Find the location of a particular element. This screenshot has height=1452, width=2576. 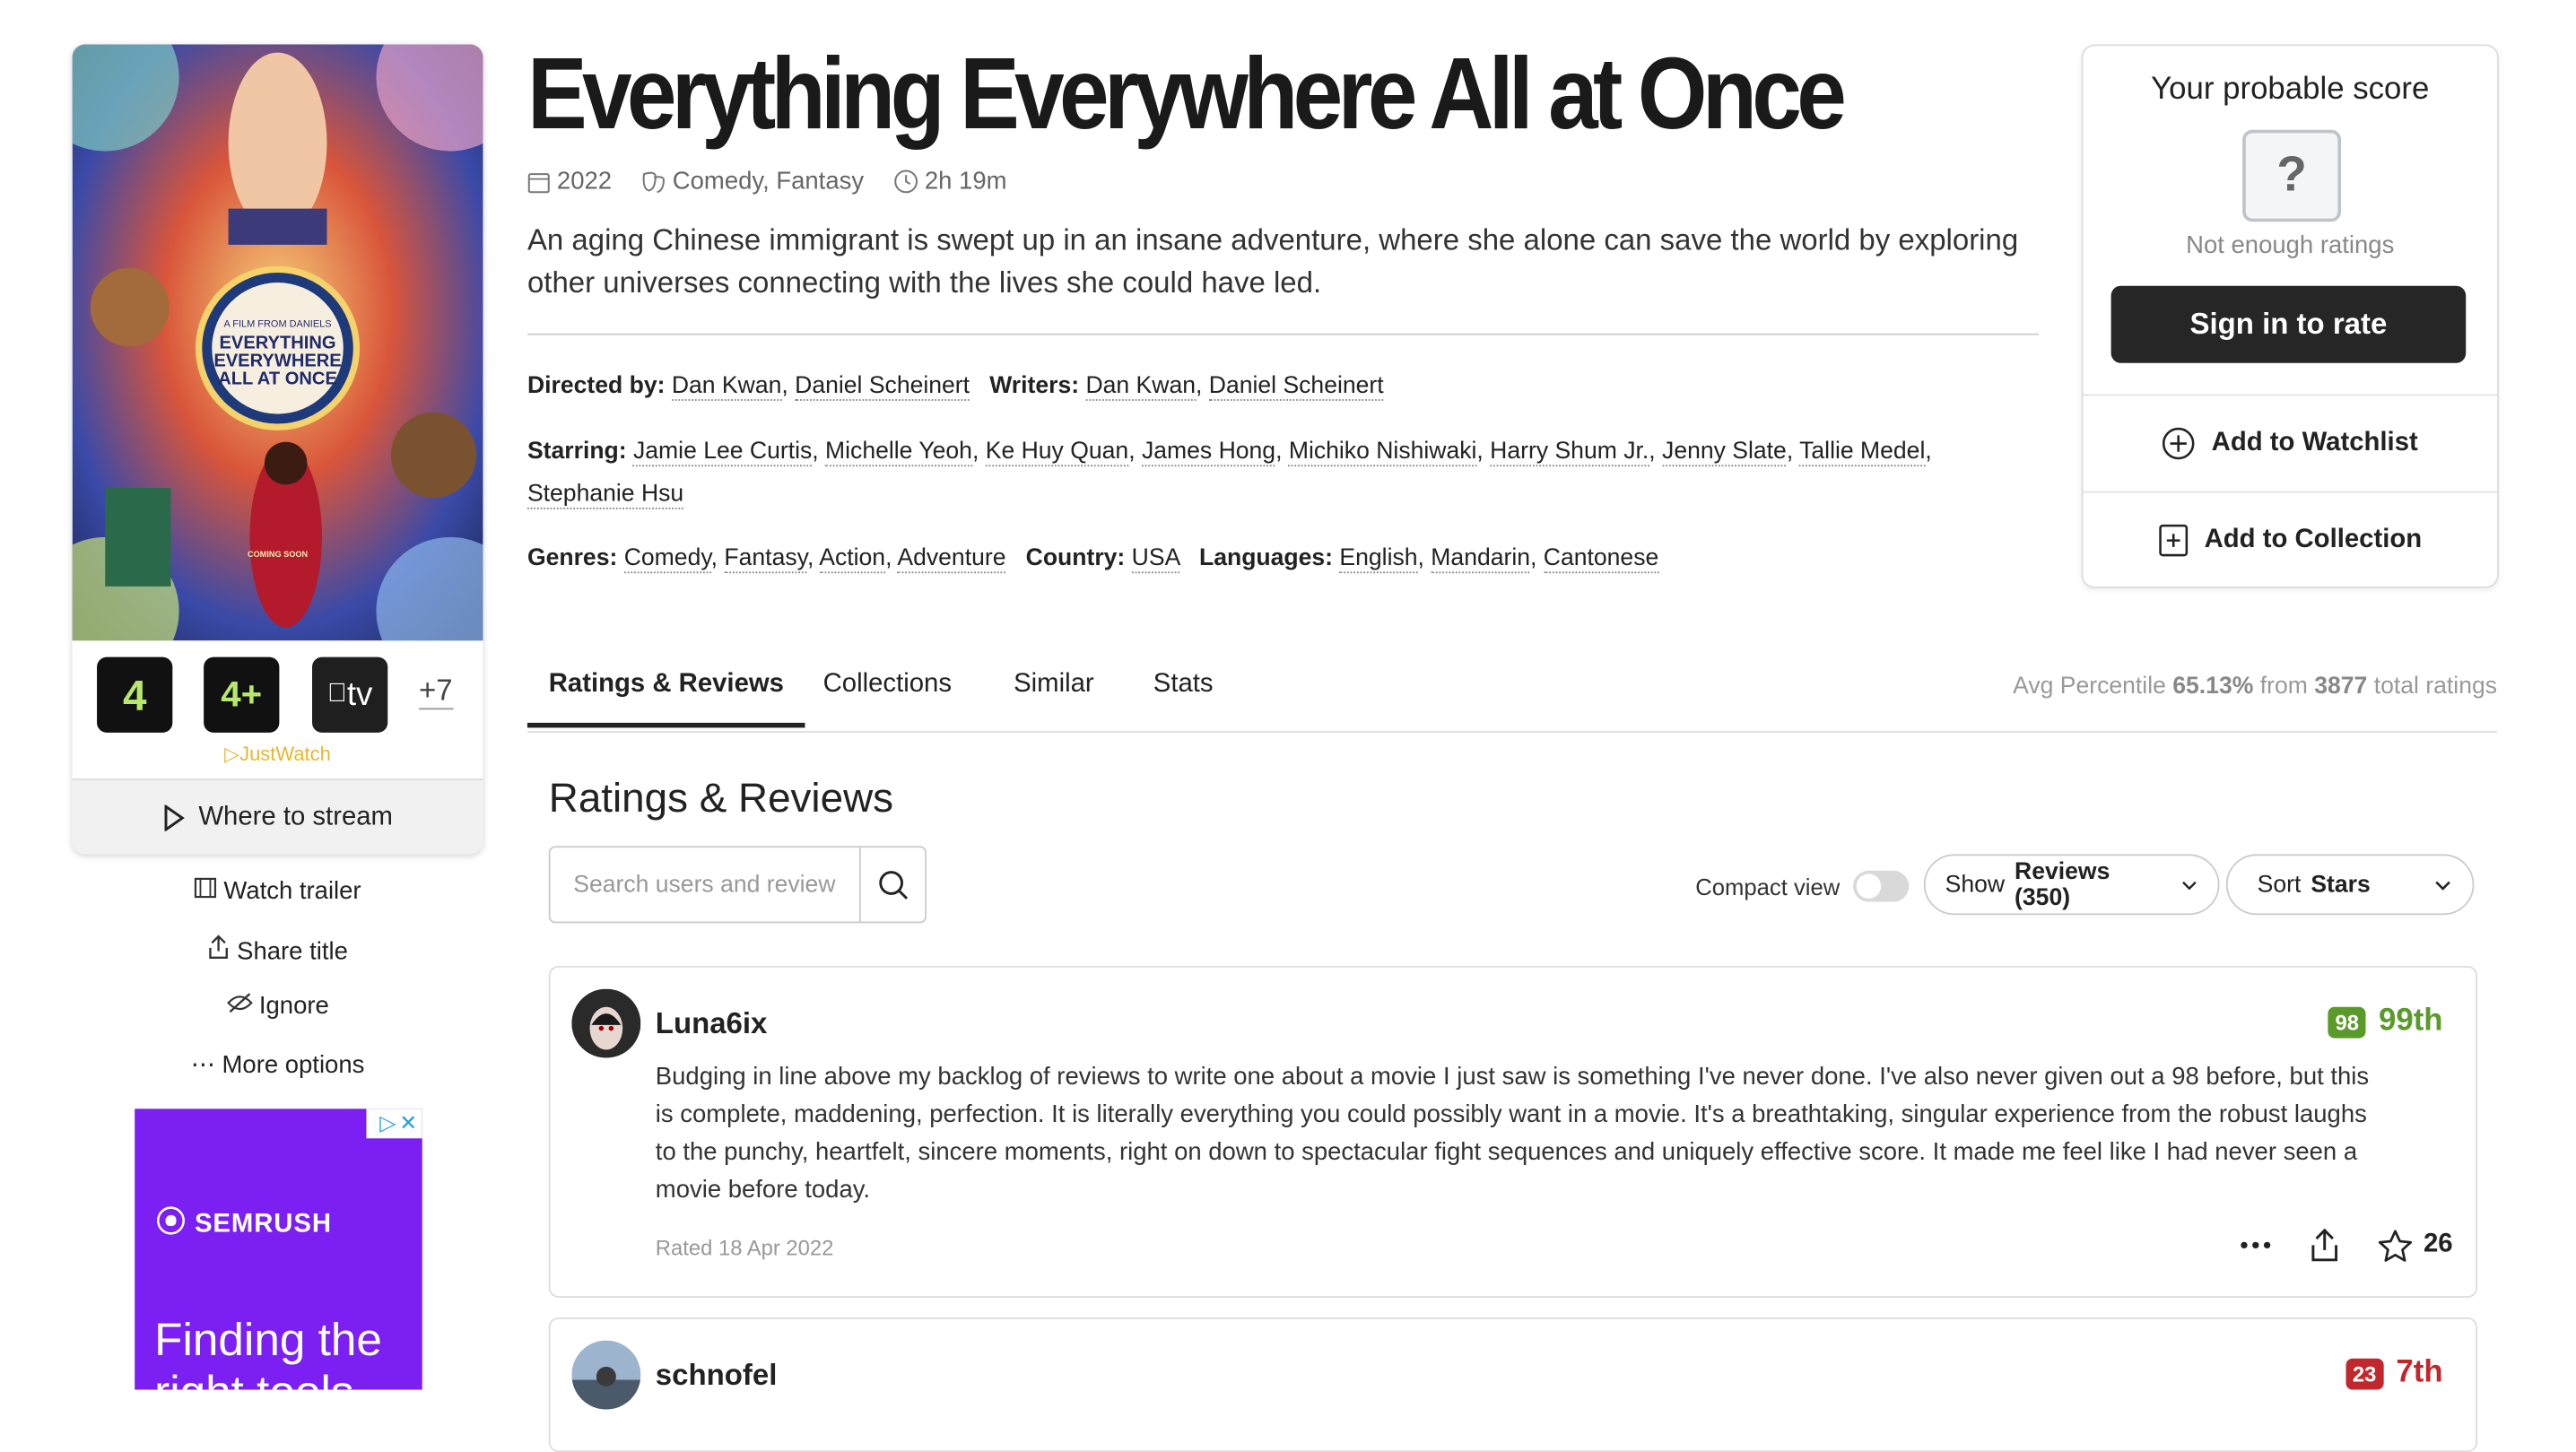

runtime-text: 2h 19m is located at coordinates (965, 182).